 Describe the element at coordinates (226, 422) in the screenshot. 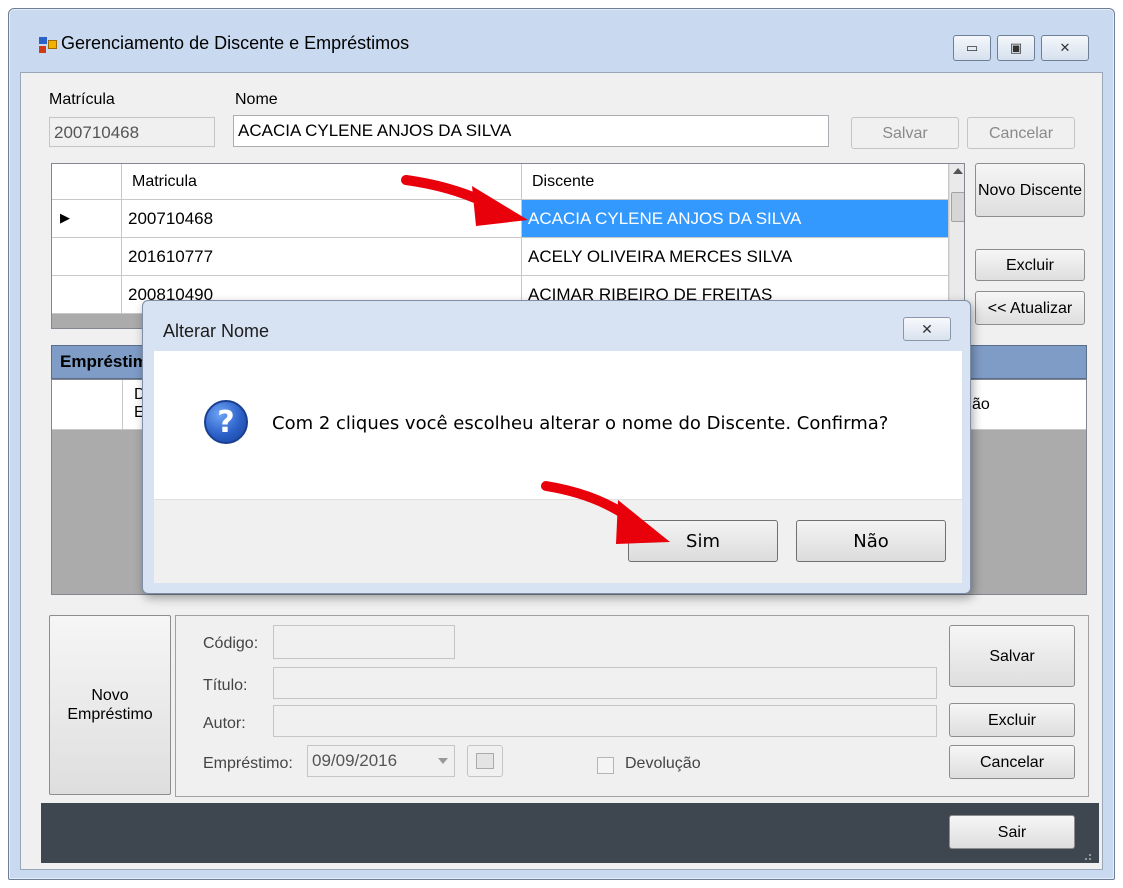

I see `question-icon: ?` at that location.